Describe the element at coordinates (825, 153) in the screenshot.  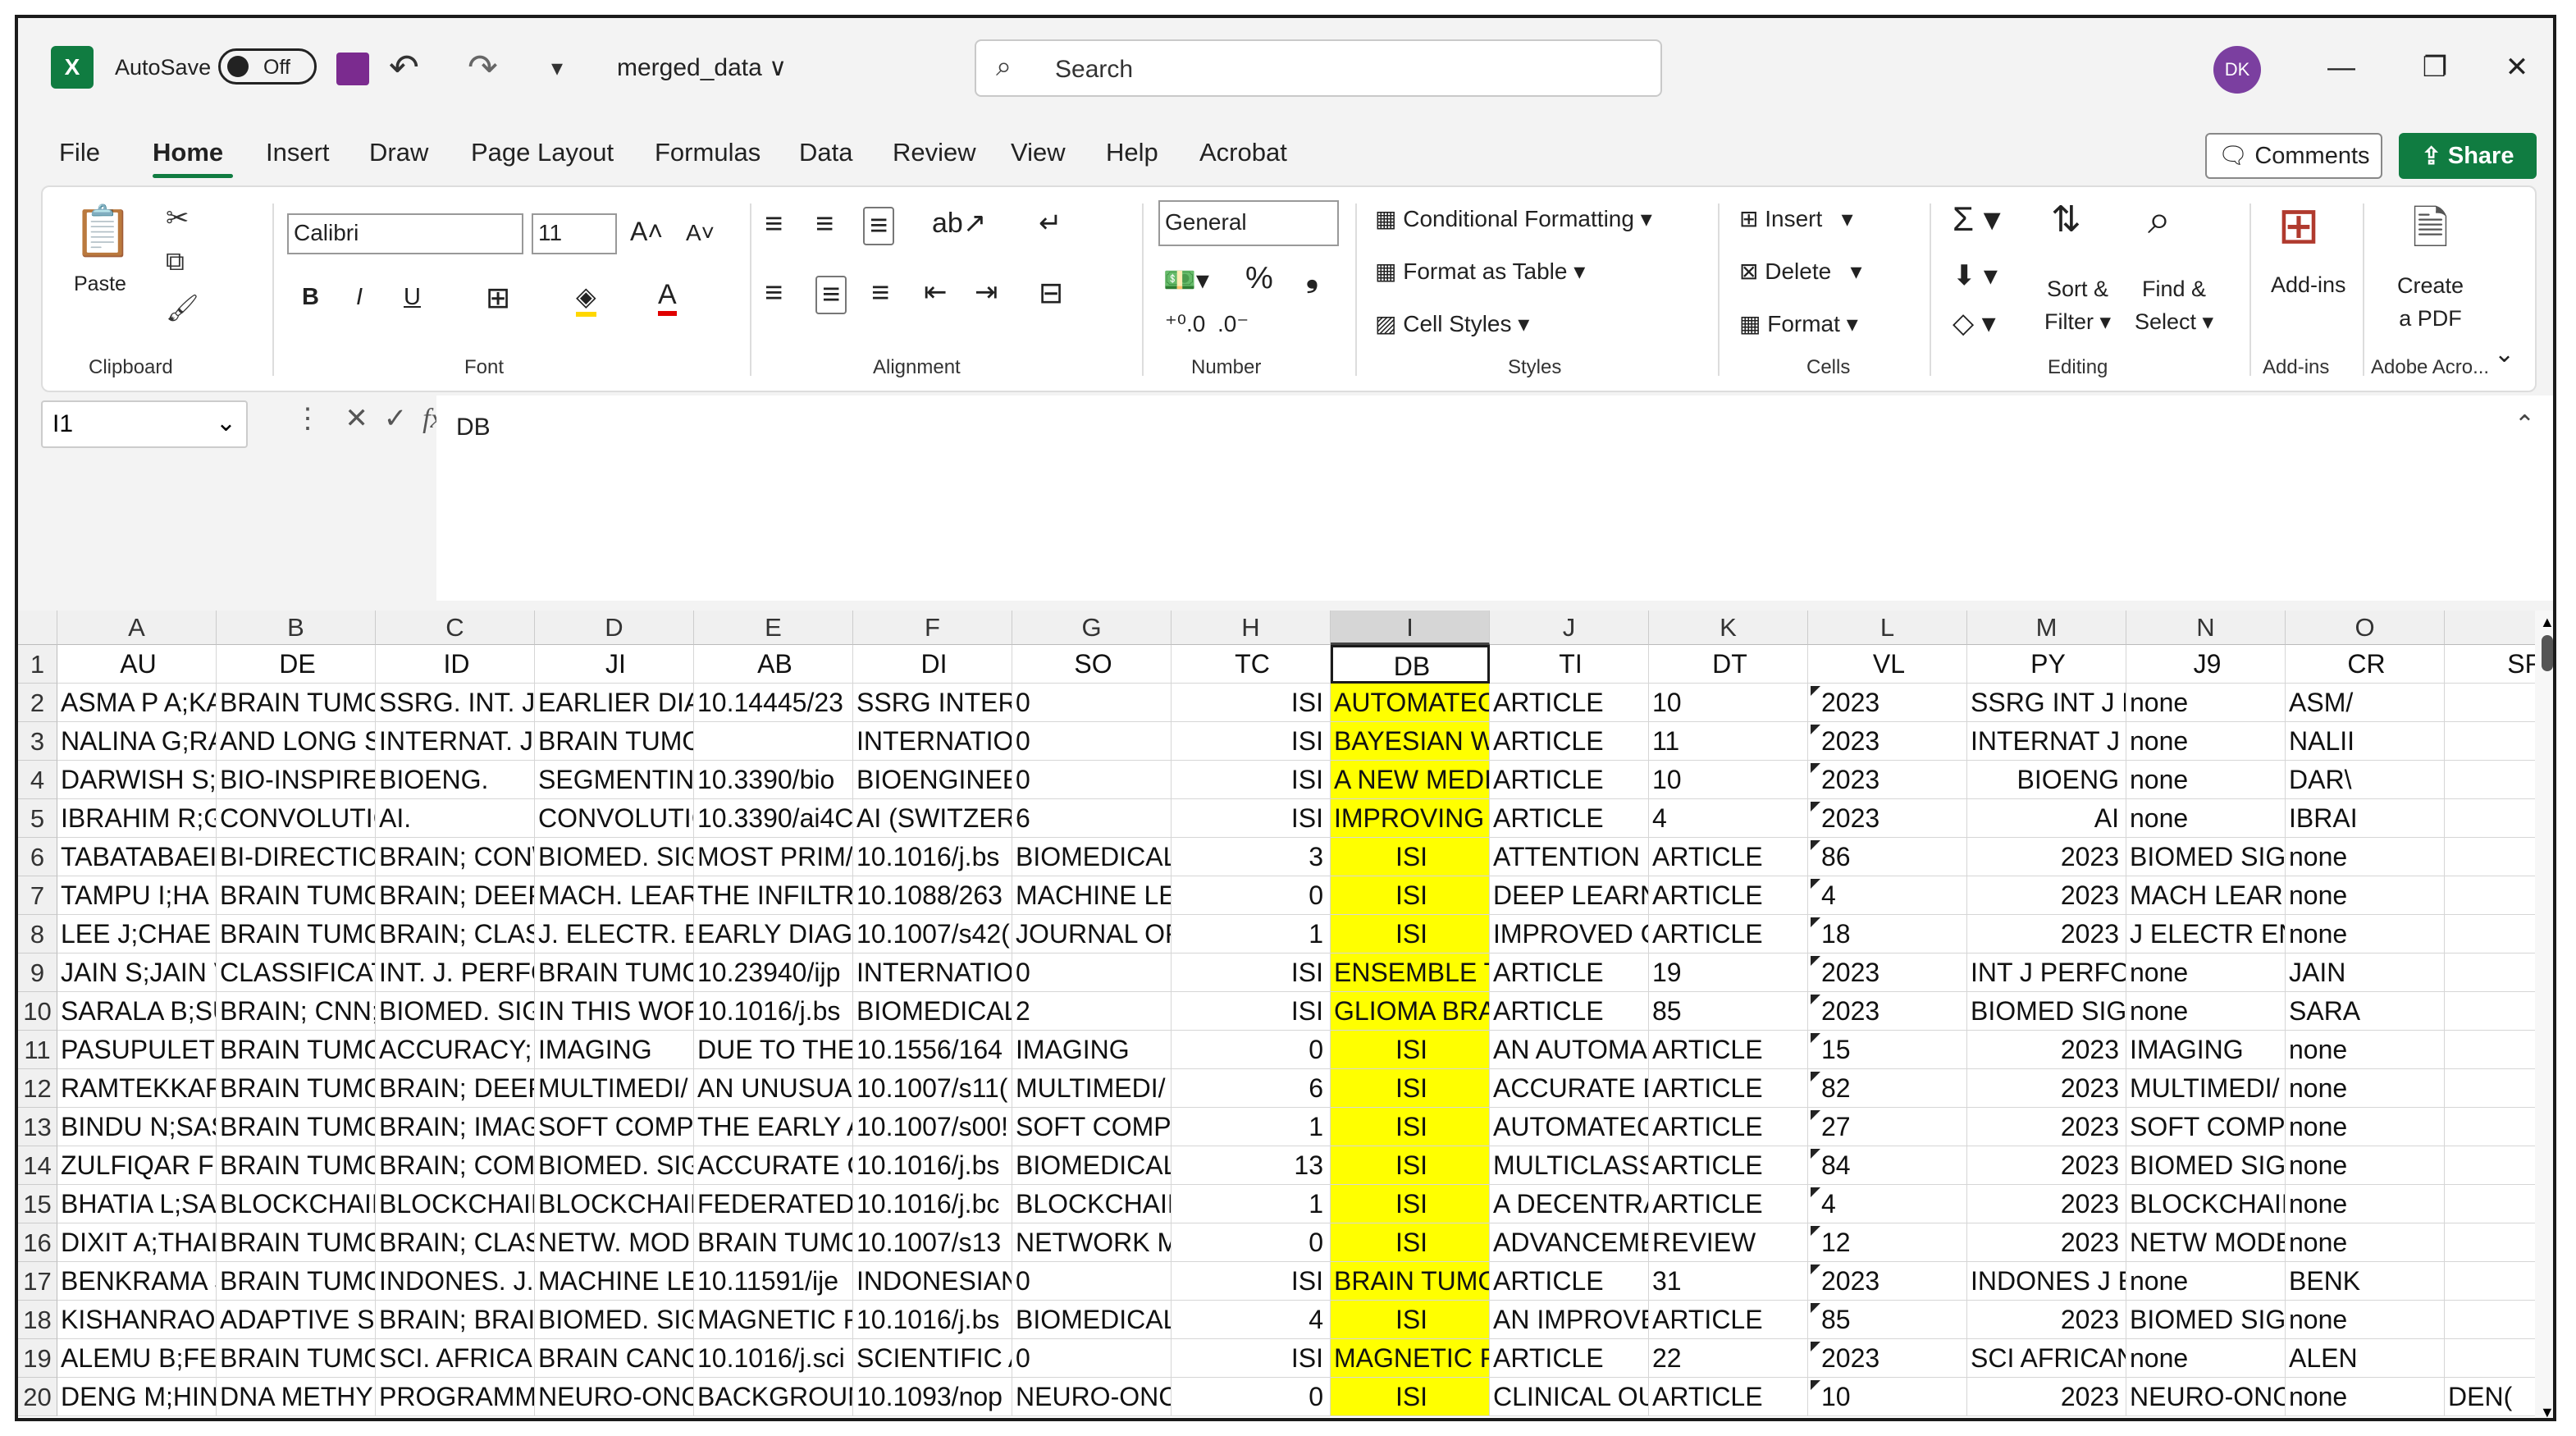
I see `tab-data: Data` at that location.